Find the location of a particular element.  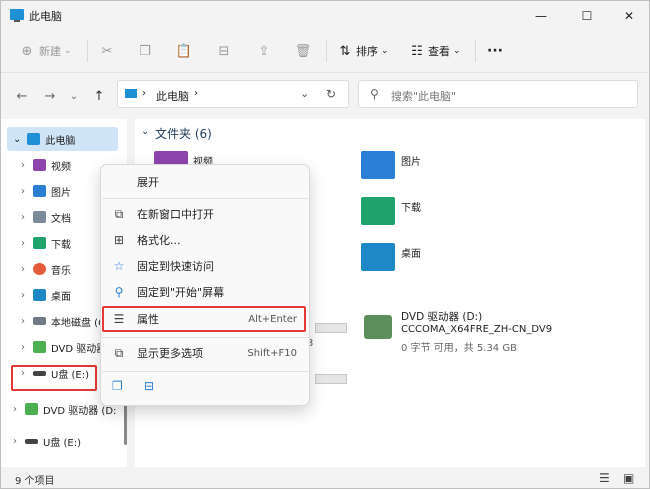

downloads-folder-icon is located at coordinates (378, 211).